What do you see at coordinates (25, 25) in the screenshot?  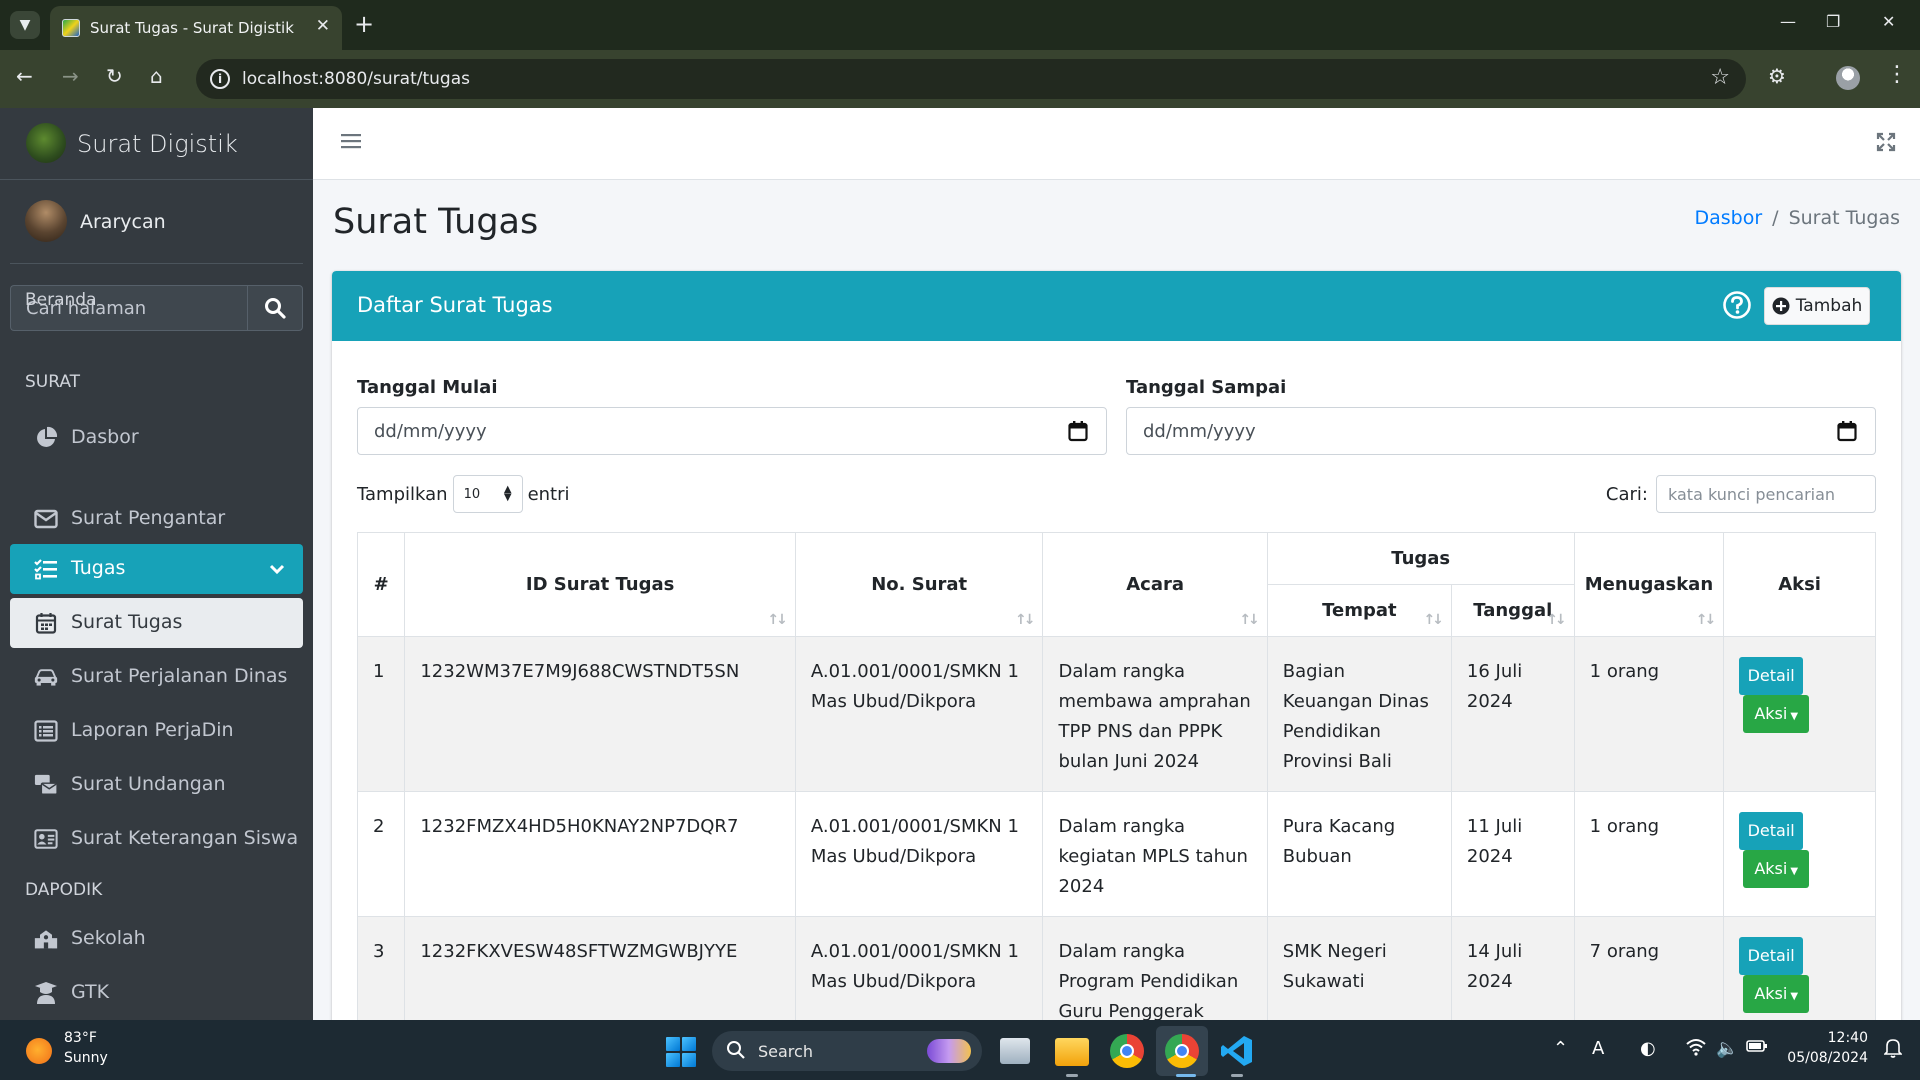 I see `tab-search-button: ▼` at bounding box center [25, 25].